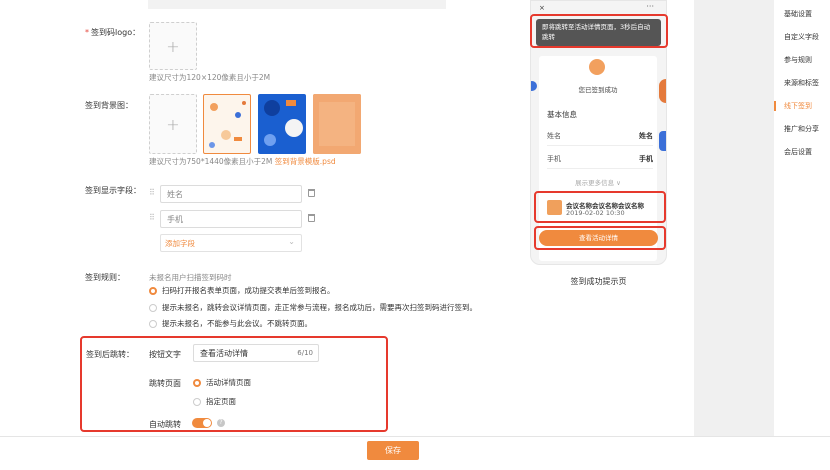 This screenshot has width=830, height=470. Describe the element at coordinates (105, 277) in the screenshot. I see `rule-label: 签到规则：` at that location.